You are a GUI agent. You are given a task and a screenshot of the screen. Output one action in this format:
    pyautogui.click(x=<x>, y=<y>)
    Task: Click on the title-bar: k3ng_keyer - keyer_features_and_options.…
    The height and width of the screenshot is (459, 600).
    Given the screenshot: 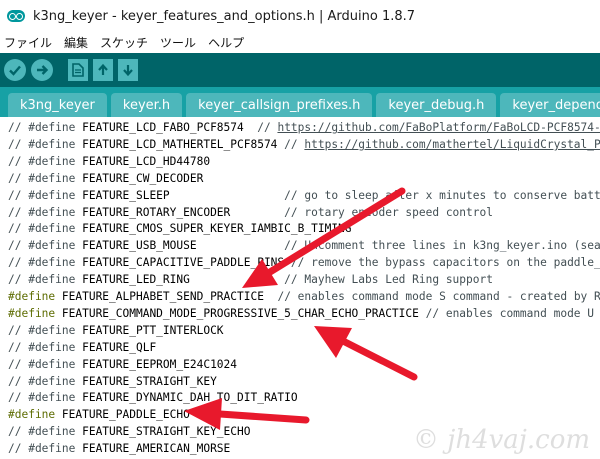 What is the action you would take?
    pyautogui.click(x=300, y=16)
    